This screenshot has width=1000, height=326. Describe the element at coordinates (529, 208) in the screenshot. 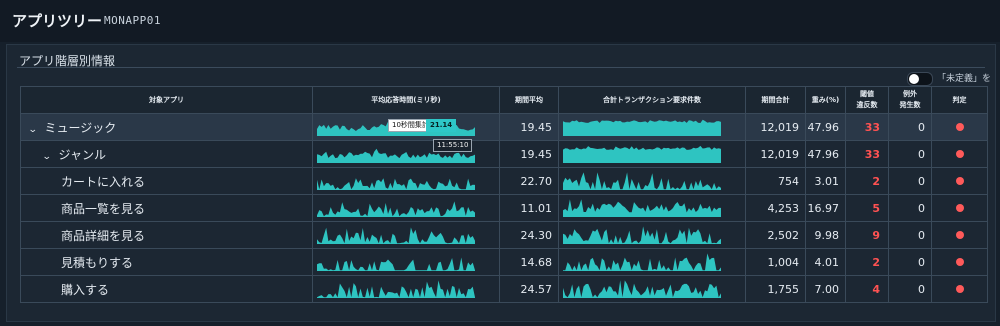

I see `period-avg-cell: 11.01` at that location.